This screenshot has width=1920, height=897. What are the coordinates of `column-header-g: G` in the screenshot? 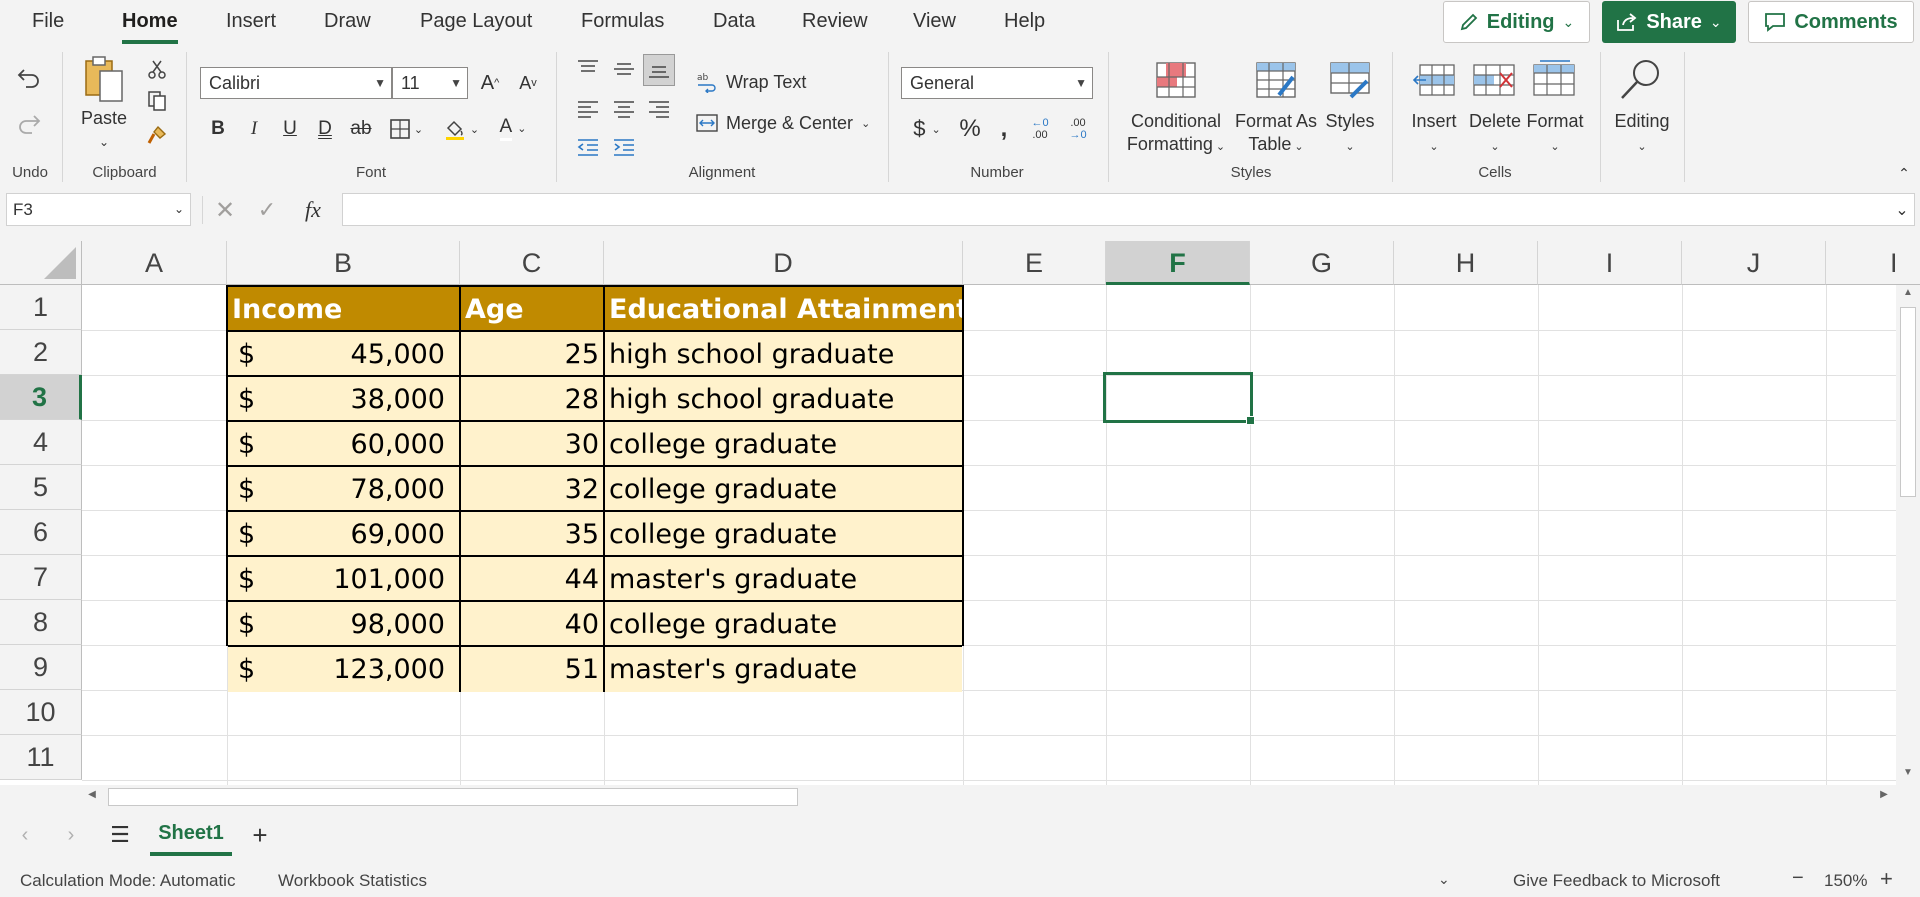 It's located at (1322, 263).